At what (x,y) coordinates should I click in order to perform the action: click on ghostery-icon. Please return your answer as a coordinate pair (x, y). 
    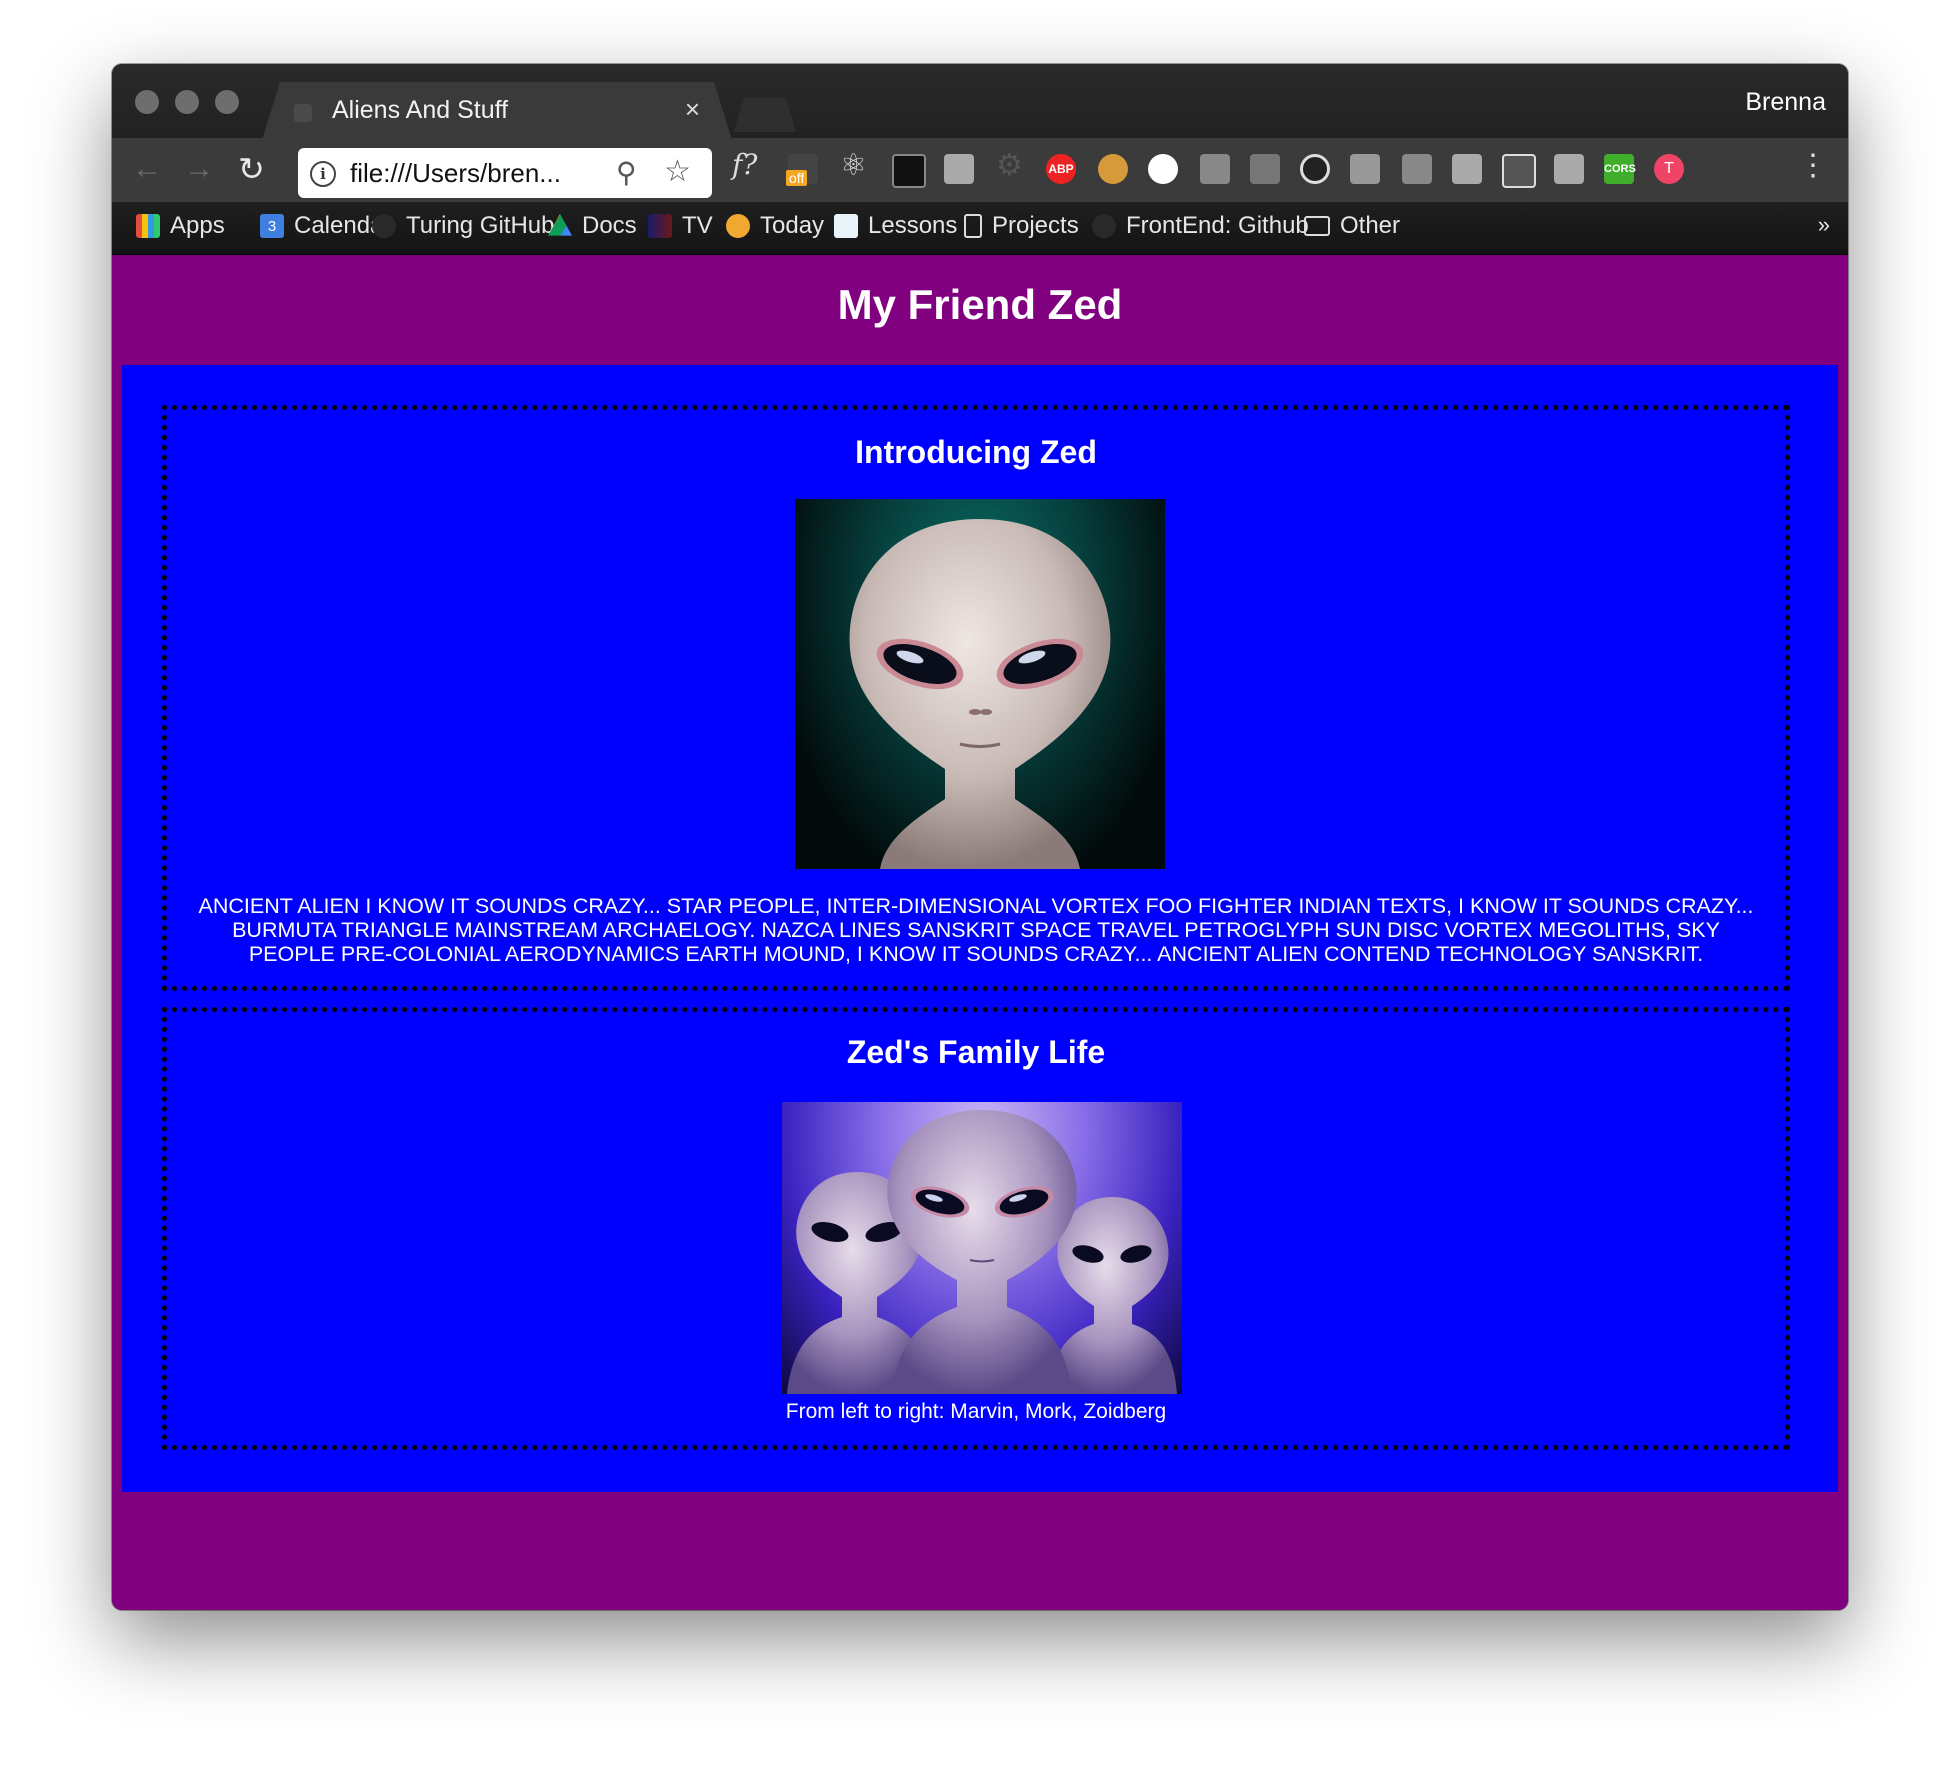
    Looking at the image, I should click on (1163, 169).